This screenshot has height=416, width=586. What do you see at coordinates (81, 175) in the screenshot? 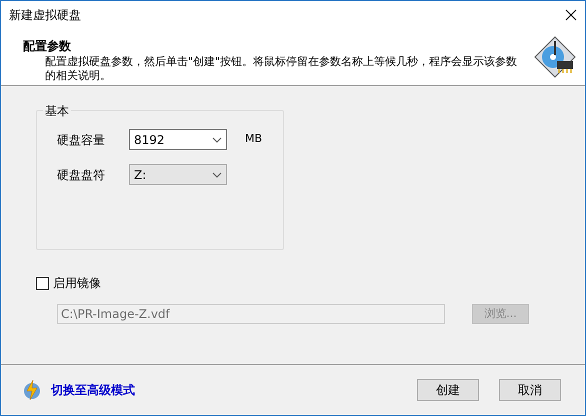
I see `field-label: 硬盘盘符` at bounding box center [81, 175].